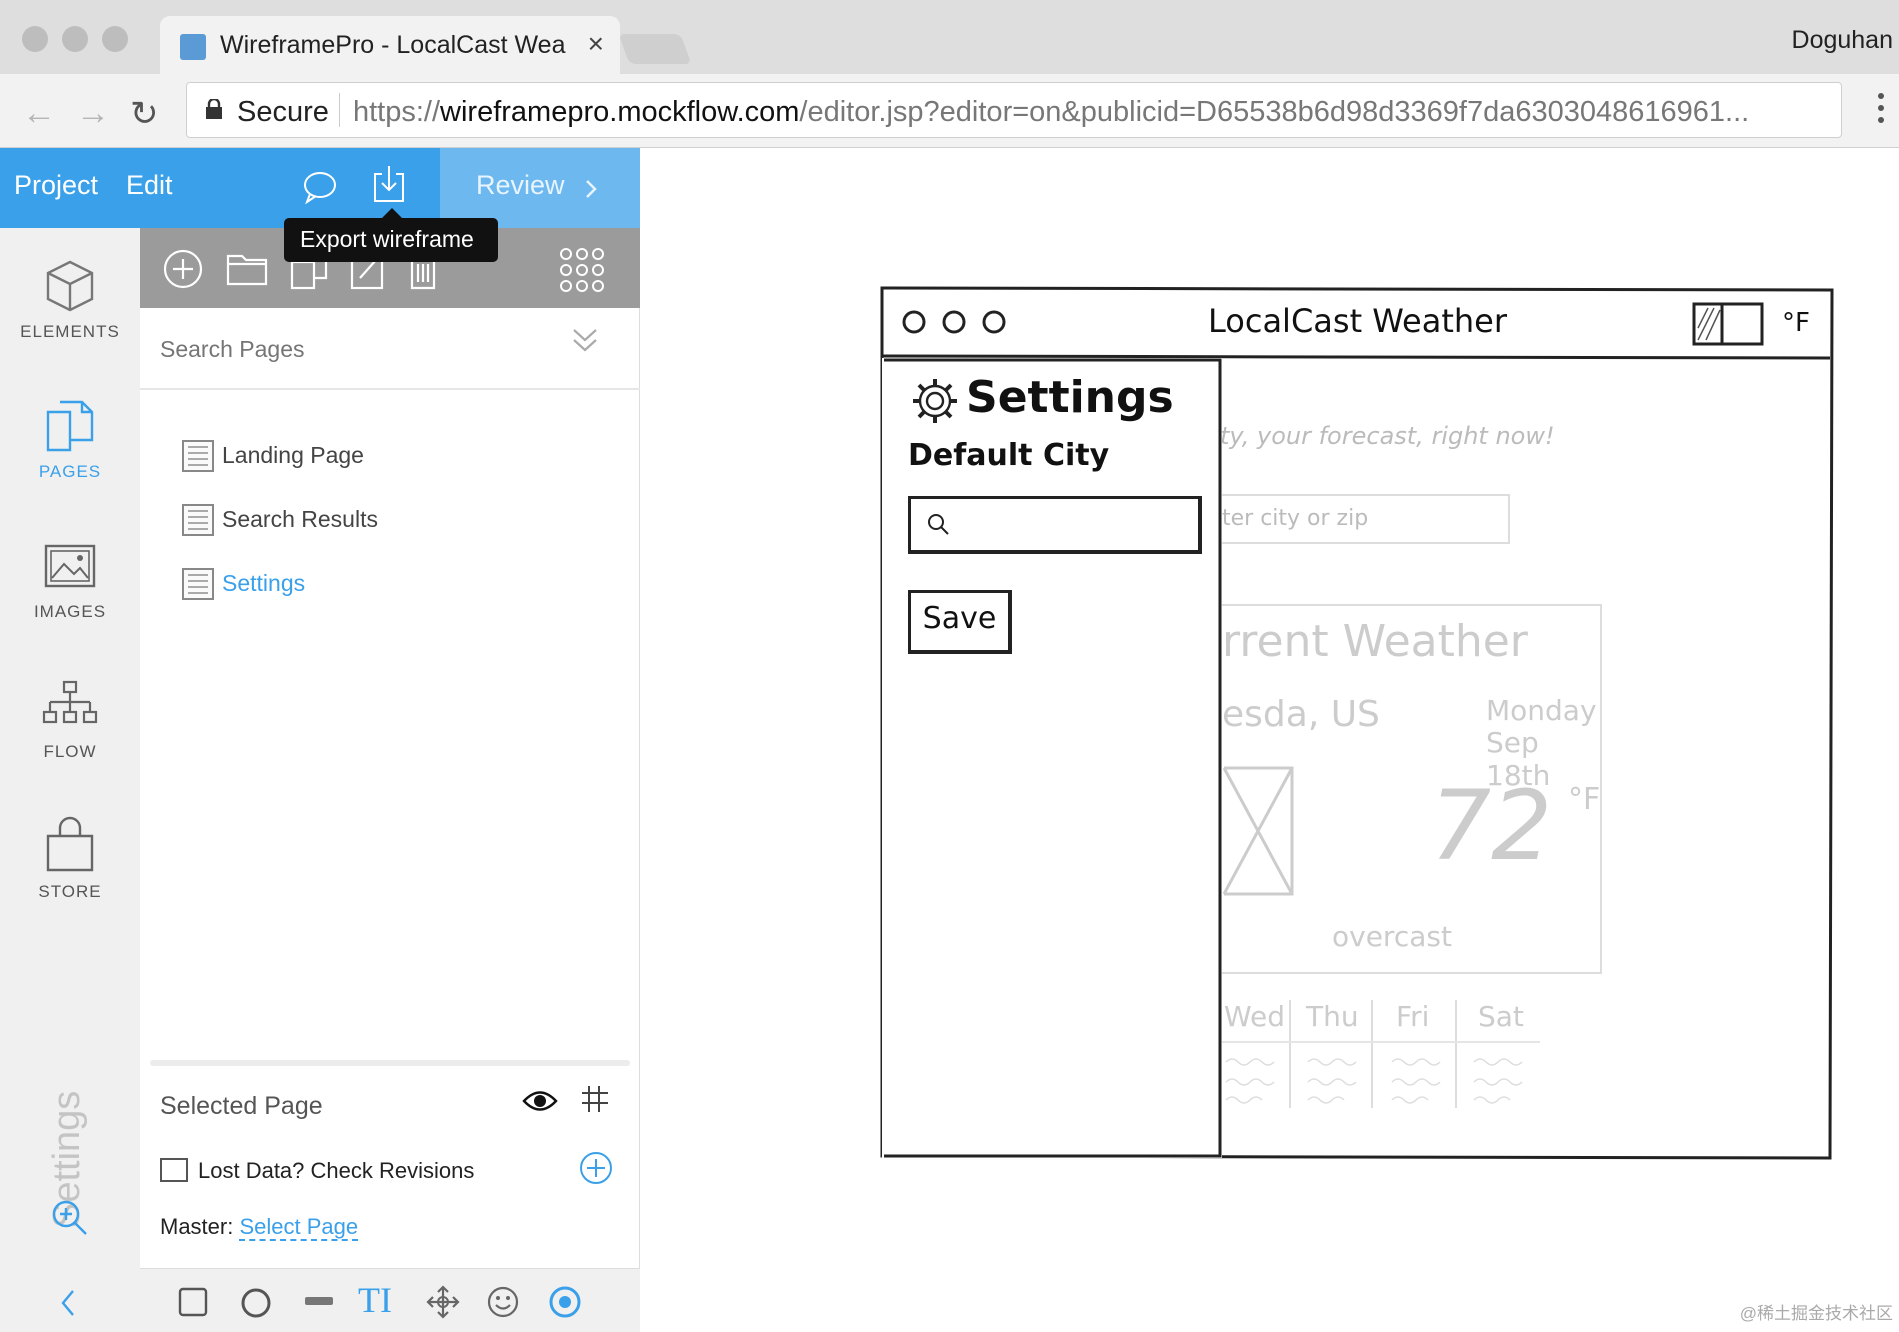  What do you see at coordinates (582, 270) in the screenshot?
I see `grid-view-icon` at bounding box center [582, 270].